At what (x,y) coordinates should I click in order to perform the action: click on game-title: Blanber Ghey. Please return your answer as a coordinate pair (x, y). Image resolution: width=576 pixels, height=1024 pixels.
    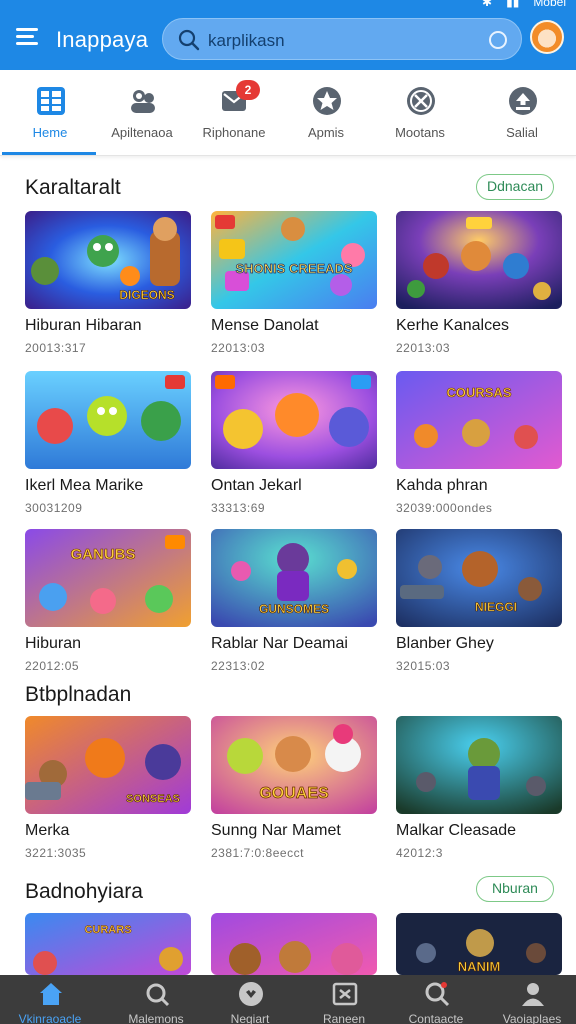
    Looking at the image, I should click on (445, 643).